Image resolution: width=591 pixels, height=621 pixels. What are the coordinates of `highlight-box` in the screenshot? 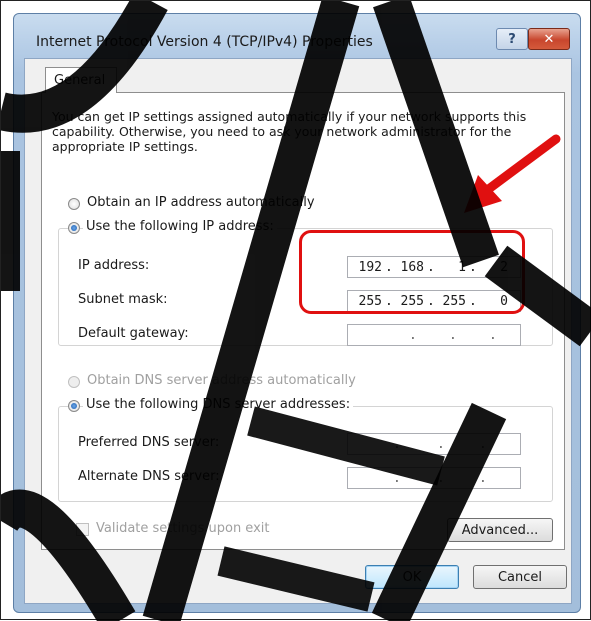 It's located at (412, 272).